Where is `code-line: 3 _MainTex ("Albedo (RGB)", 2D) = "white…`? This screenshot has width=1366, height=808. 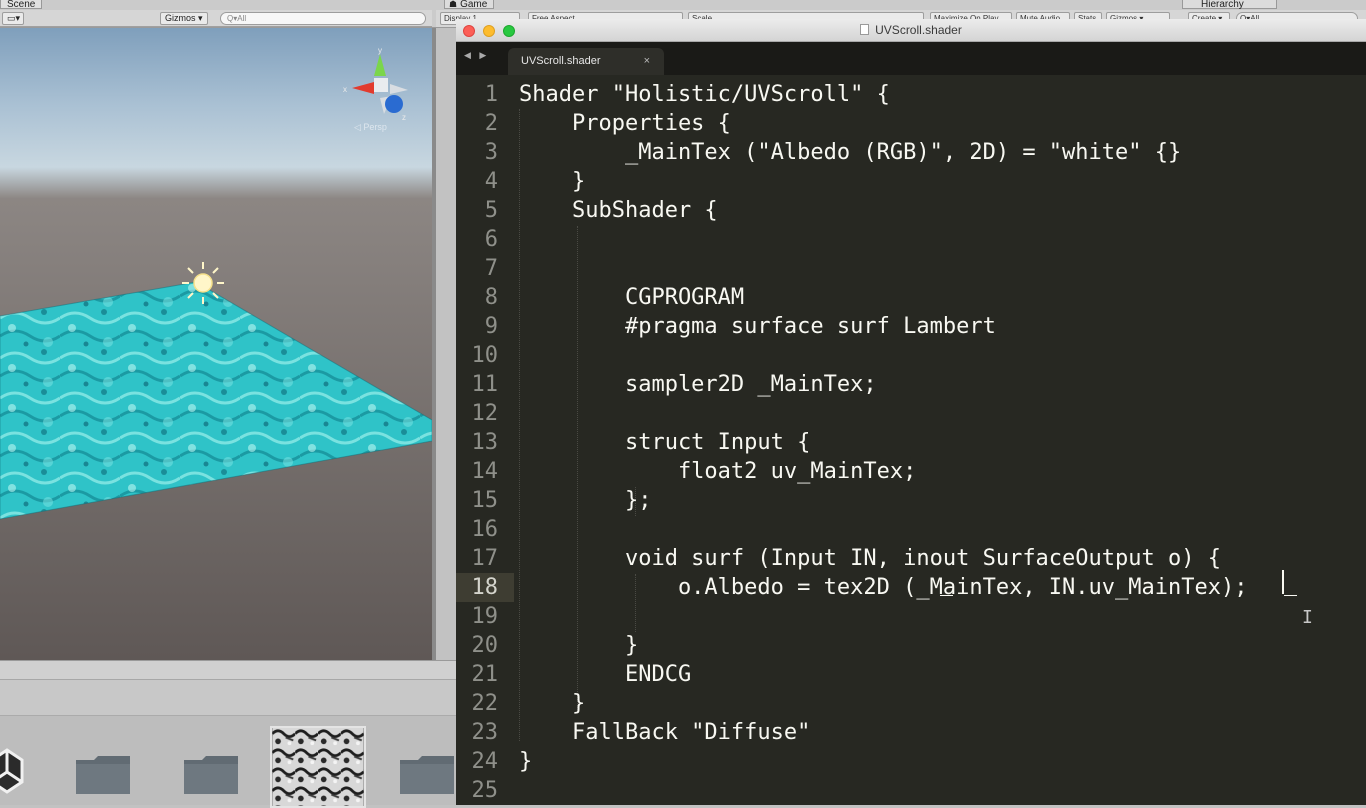
code-line: 3 _MainTex ("Albedo (RGB)", 2D) = "white… is located at coordinates (911, 152).